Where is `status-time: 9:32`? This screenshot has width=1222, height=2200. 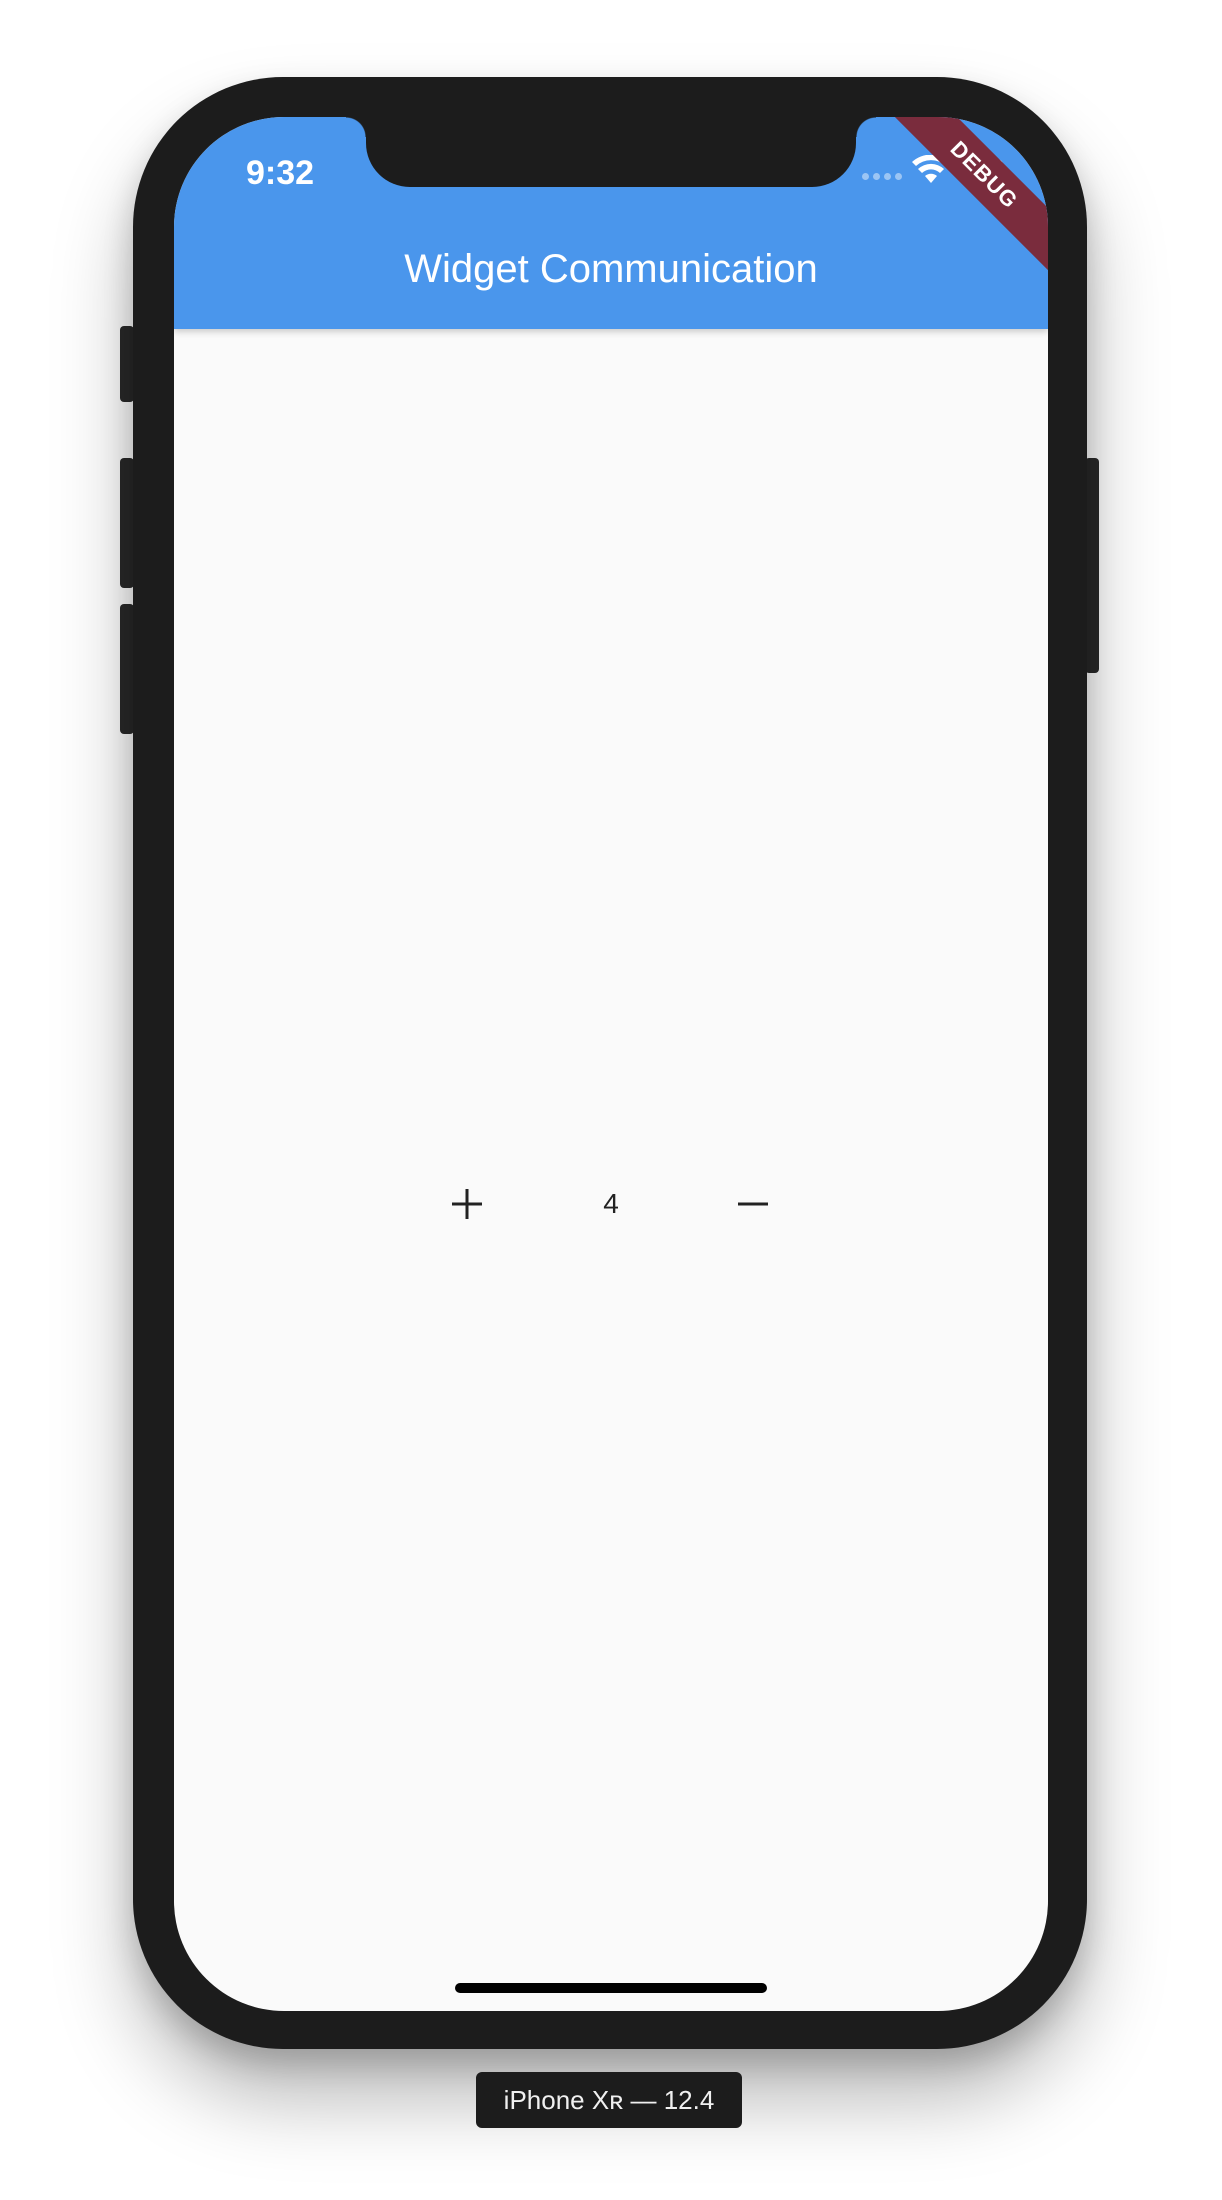
status-time: 9:32 is located at coordinates (280, 173).